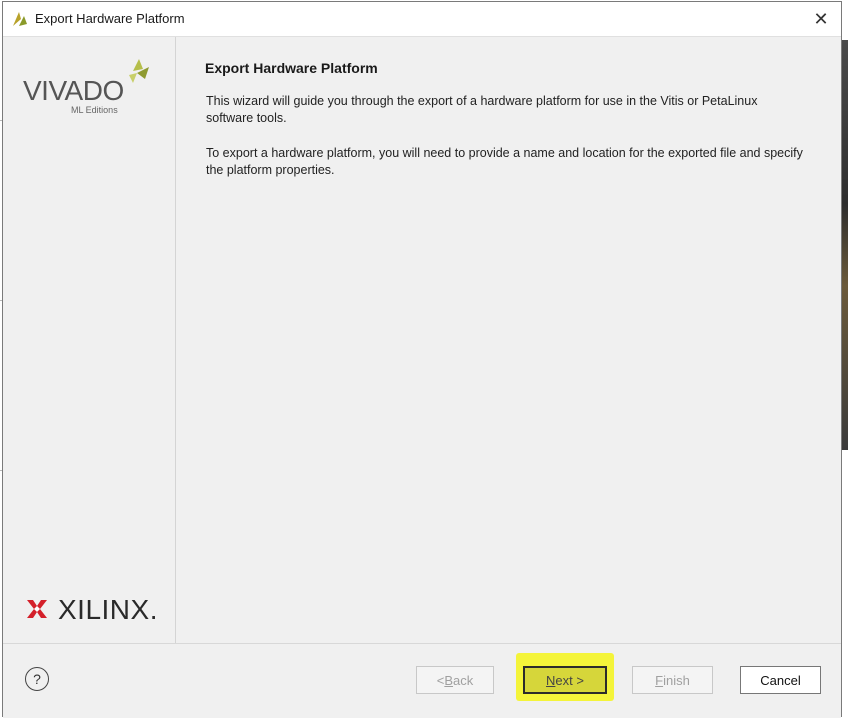  I want to click on cancel-button: Cancel, so click(780, 680).